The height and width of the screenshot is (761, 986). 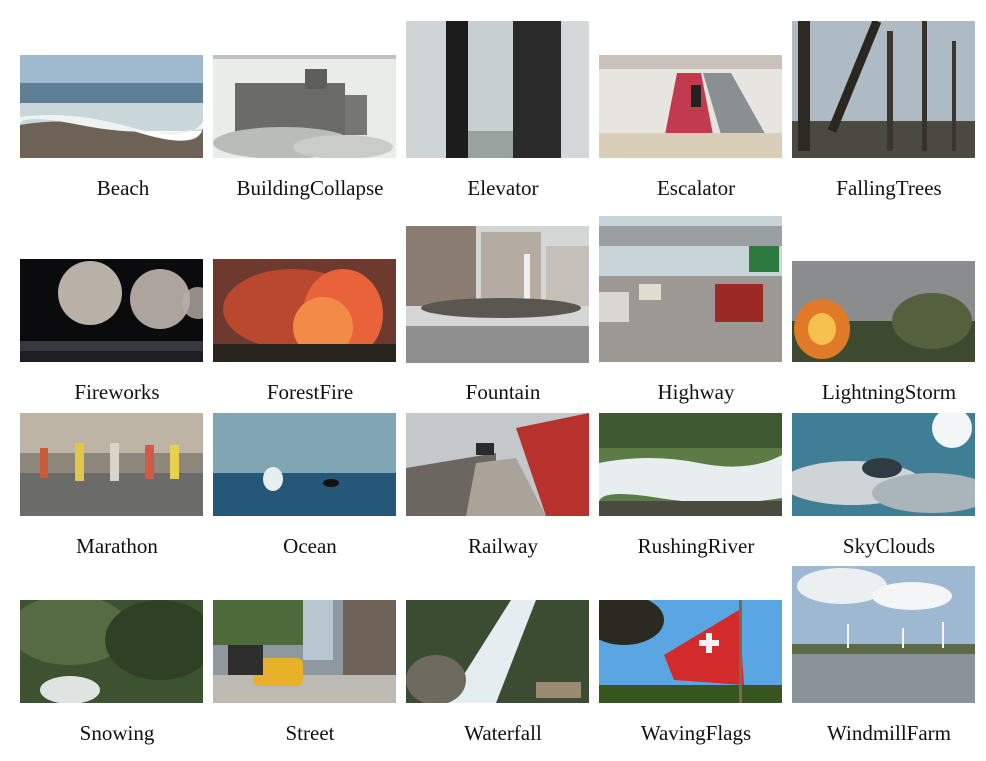 What do you see at coordinates (696, 392) in the screenshot?
I see `scene-label: Highway` at bounding box center [696, 392].